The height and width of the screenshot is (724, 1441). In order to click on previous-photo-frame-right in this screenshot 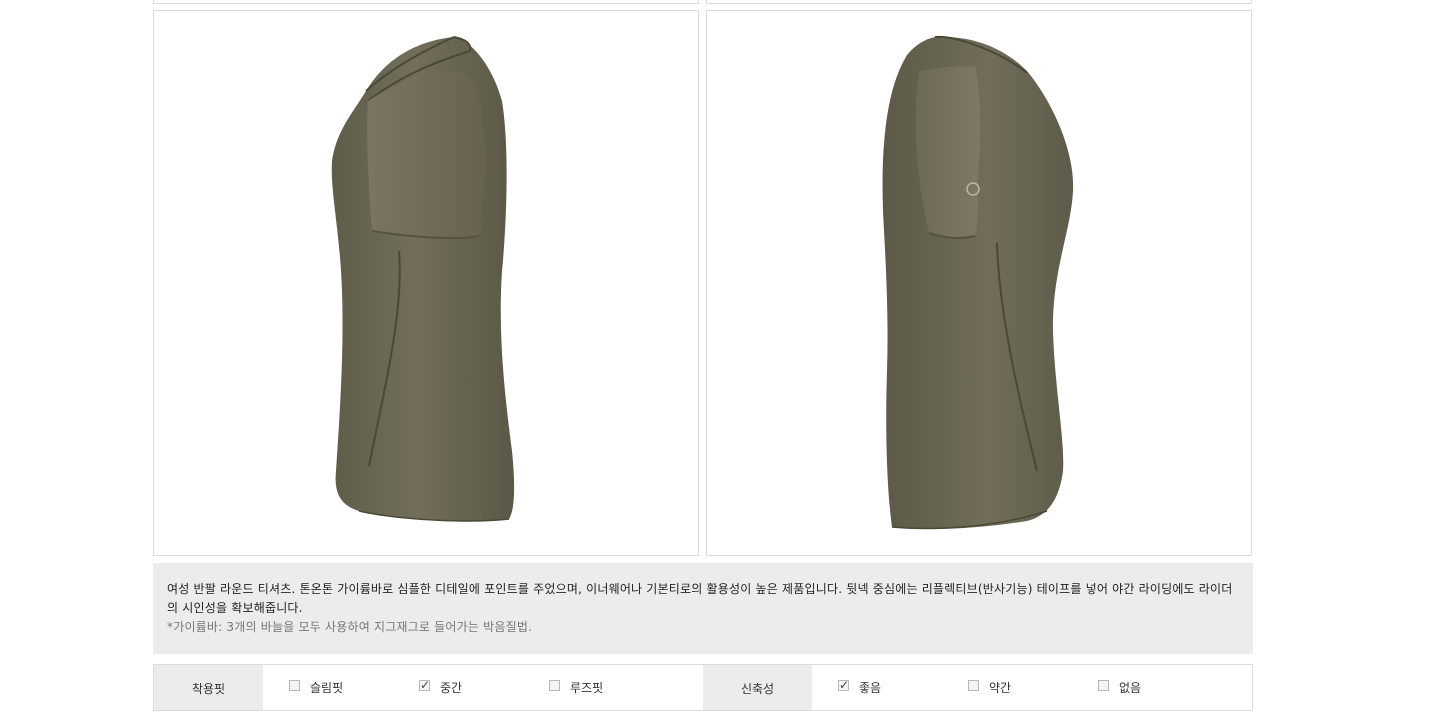, I will do `click(979, 2)`.